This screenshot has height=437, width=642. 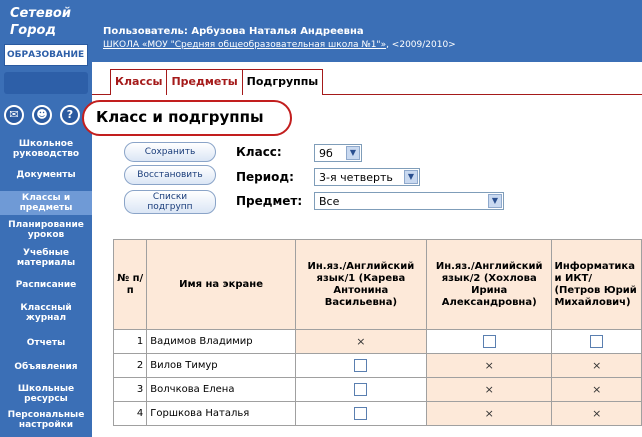 What do you see at coordinates (139, 82) in the screenshot?
I see `tab-classes: Классы` at bounding box center [139, 82].